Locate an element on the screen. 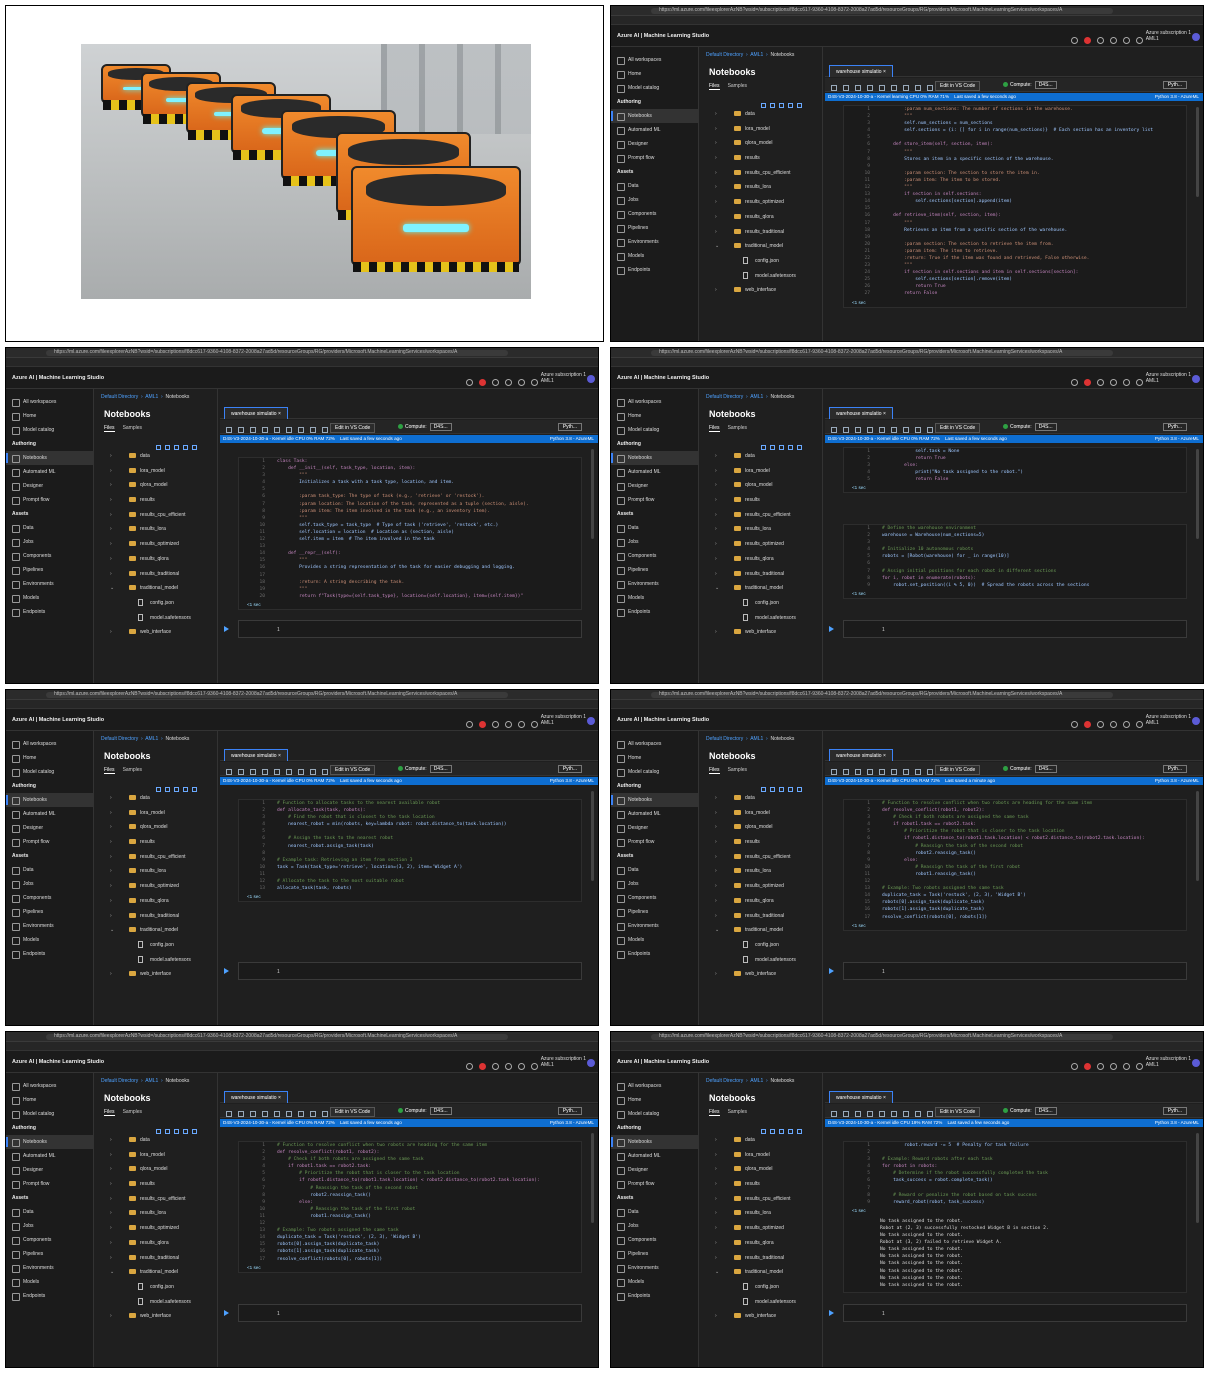 This screenshot has height=1373, width=1215. nav-item: Jobs is located at coordinates (654, 542).